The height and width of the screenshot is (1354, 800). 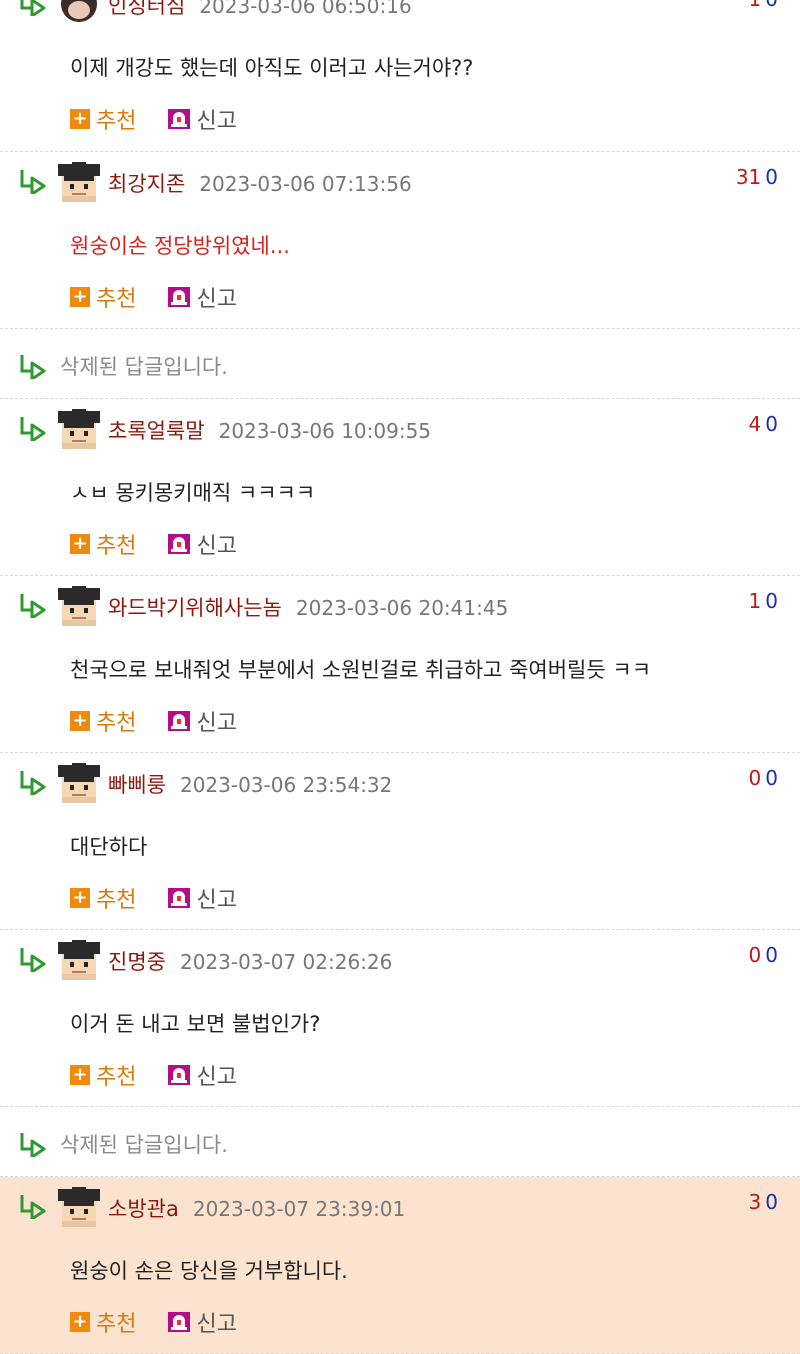 What do you see at coordinates (402, 608) in the screenshot?
I see `comment-date: 2023-03-06 20:41:45` at bounding box center [402, 608].